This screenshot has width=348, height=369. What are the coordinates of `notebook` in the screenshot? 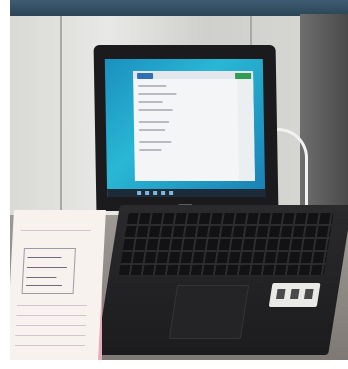 It's located at (56, 285).